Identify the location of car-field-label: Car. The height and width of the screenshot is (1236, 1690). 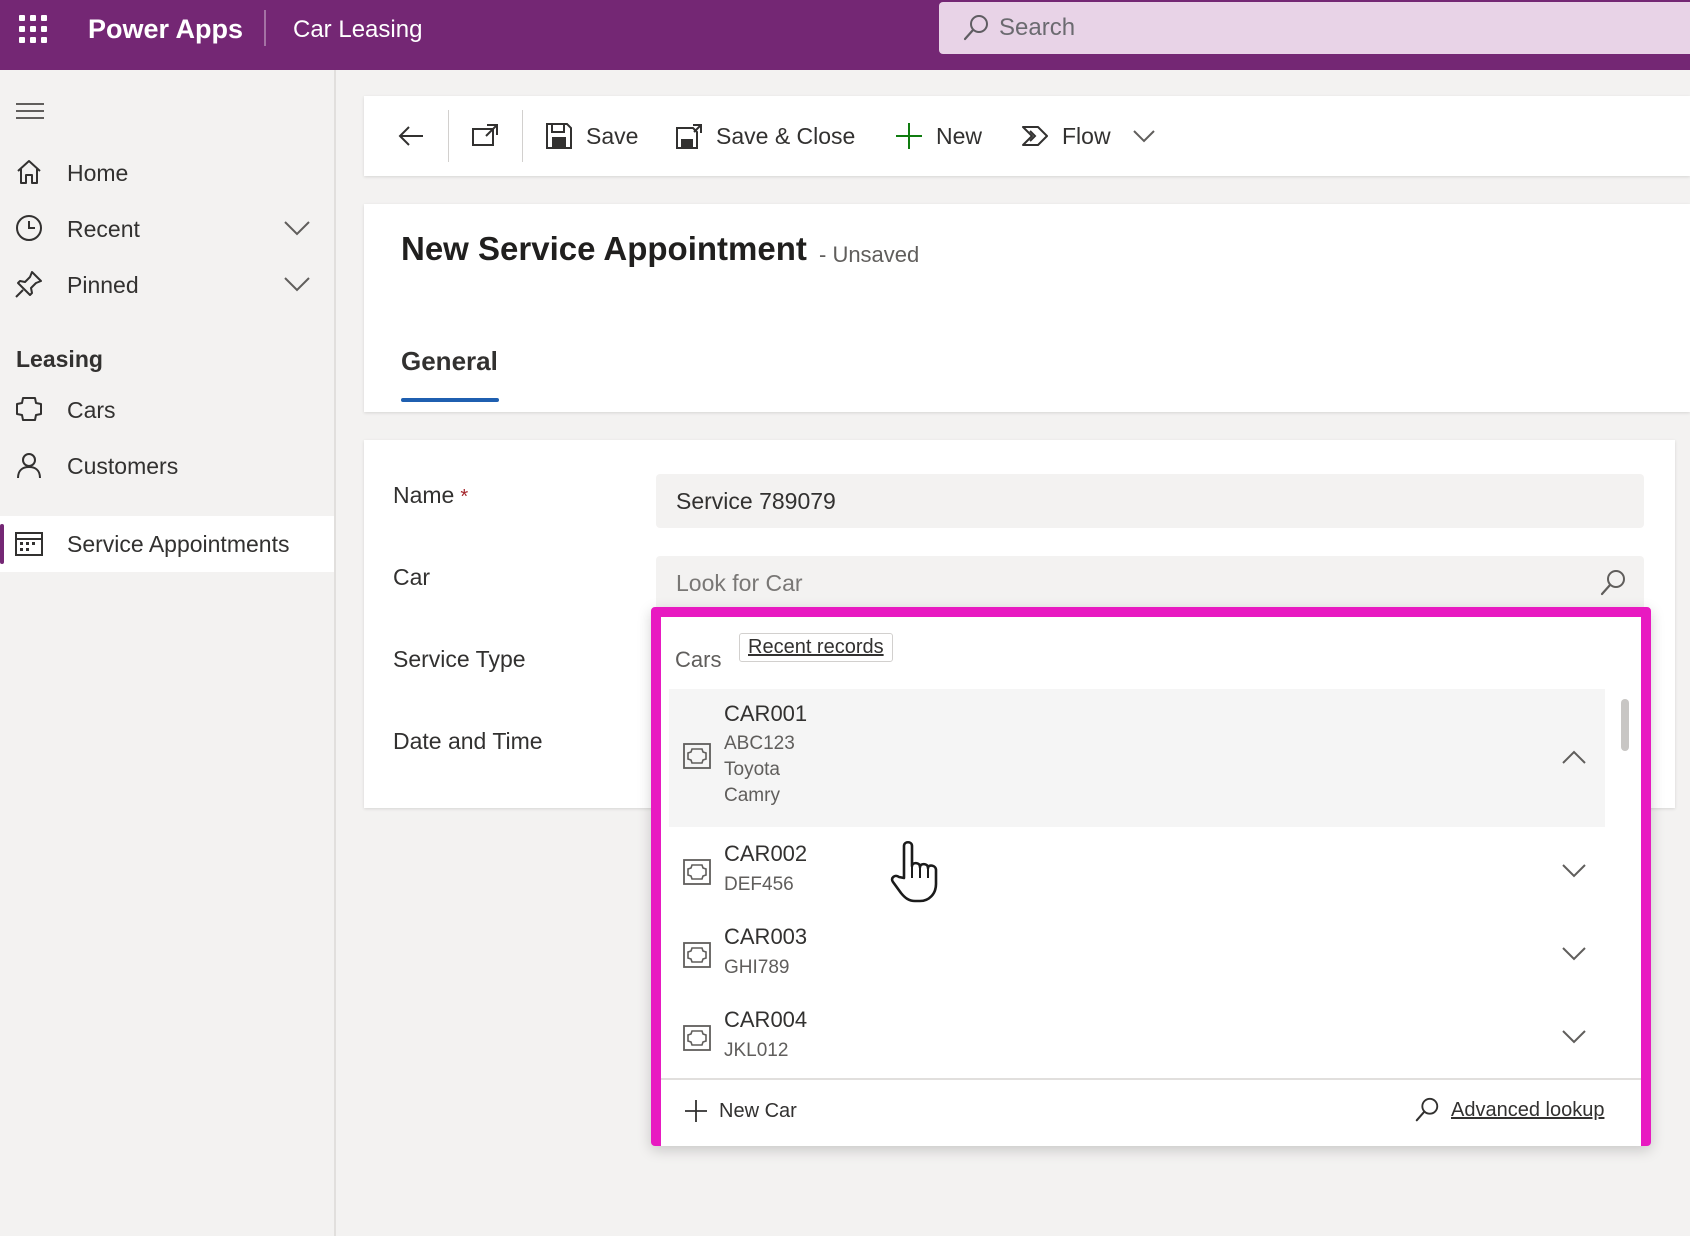
(412, 577).